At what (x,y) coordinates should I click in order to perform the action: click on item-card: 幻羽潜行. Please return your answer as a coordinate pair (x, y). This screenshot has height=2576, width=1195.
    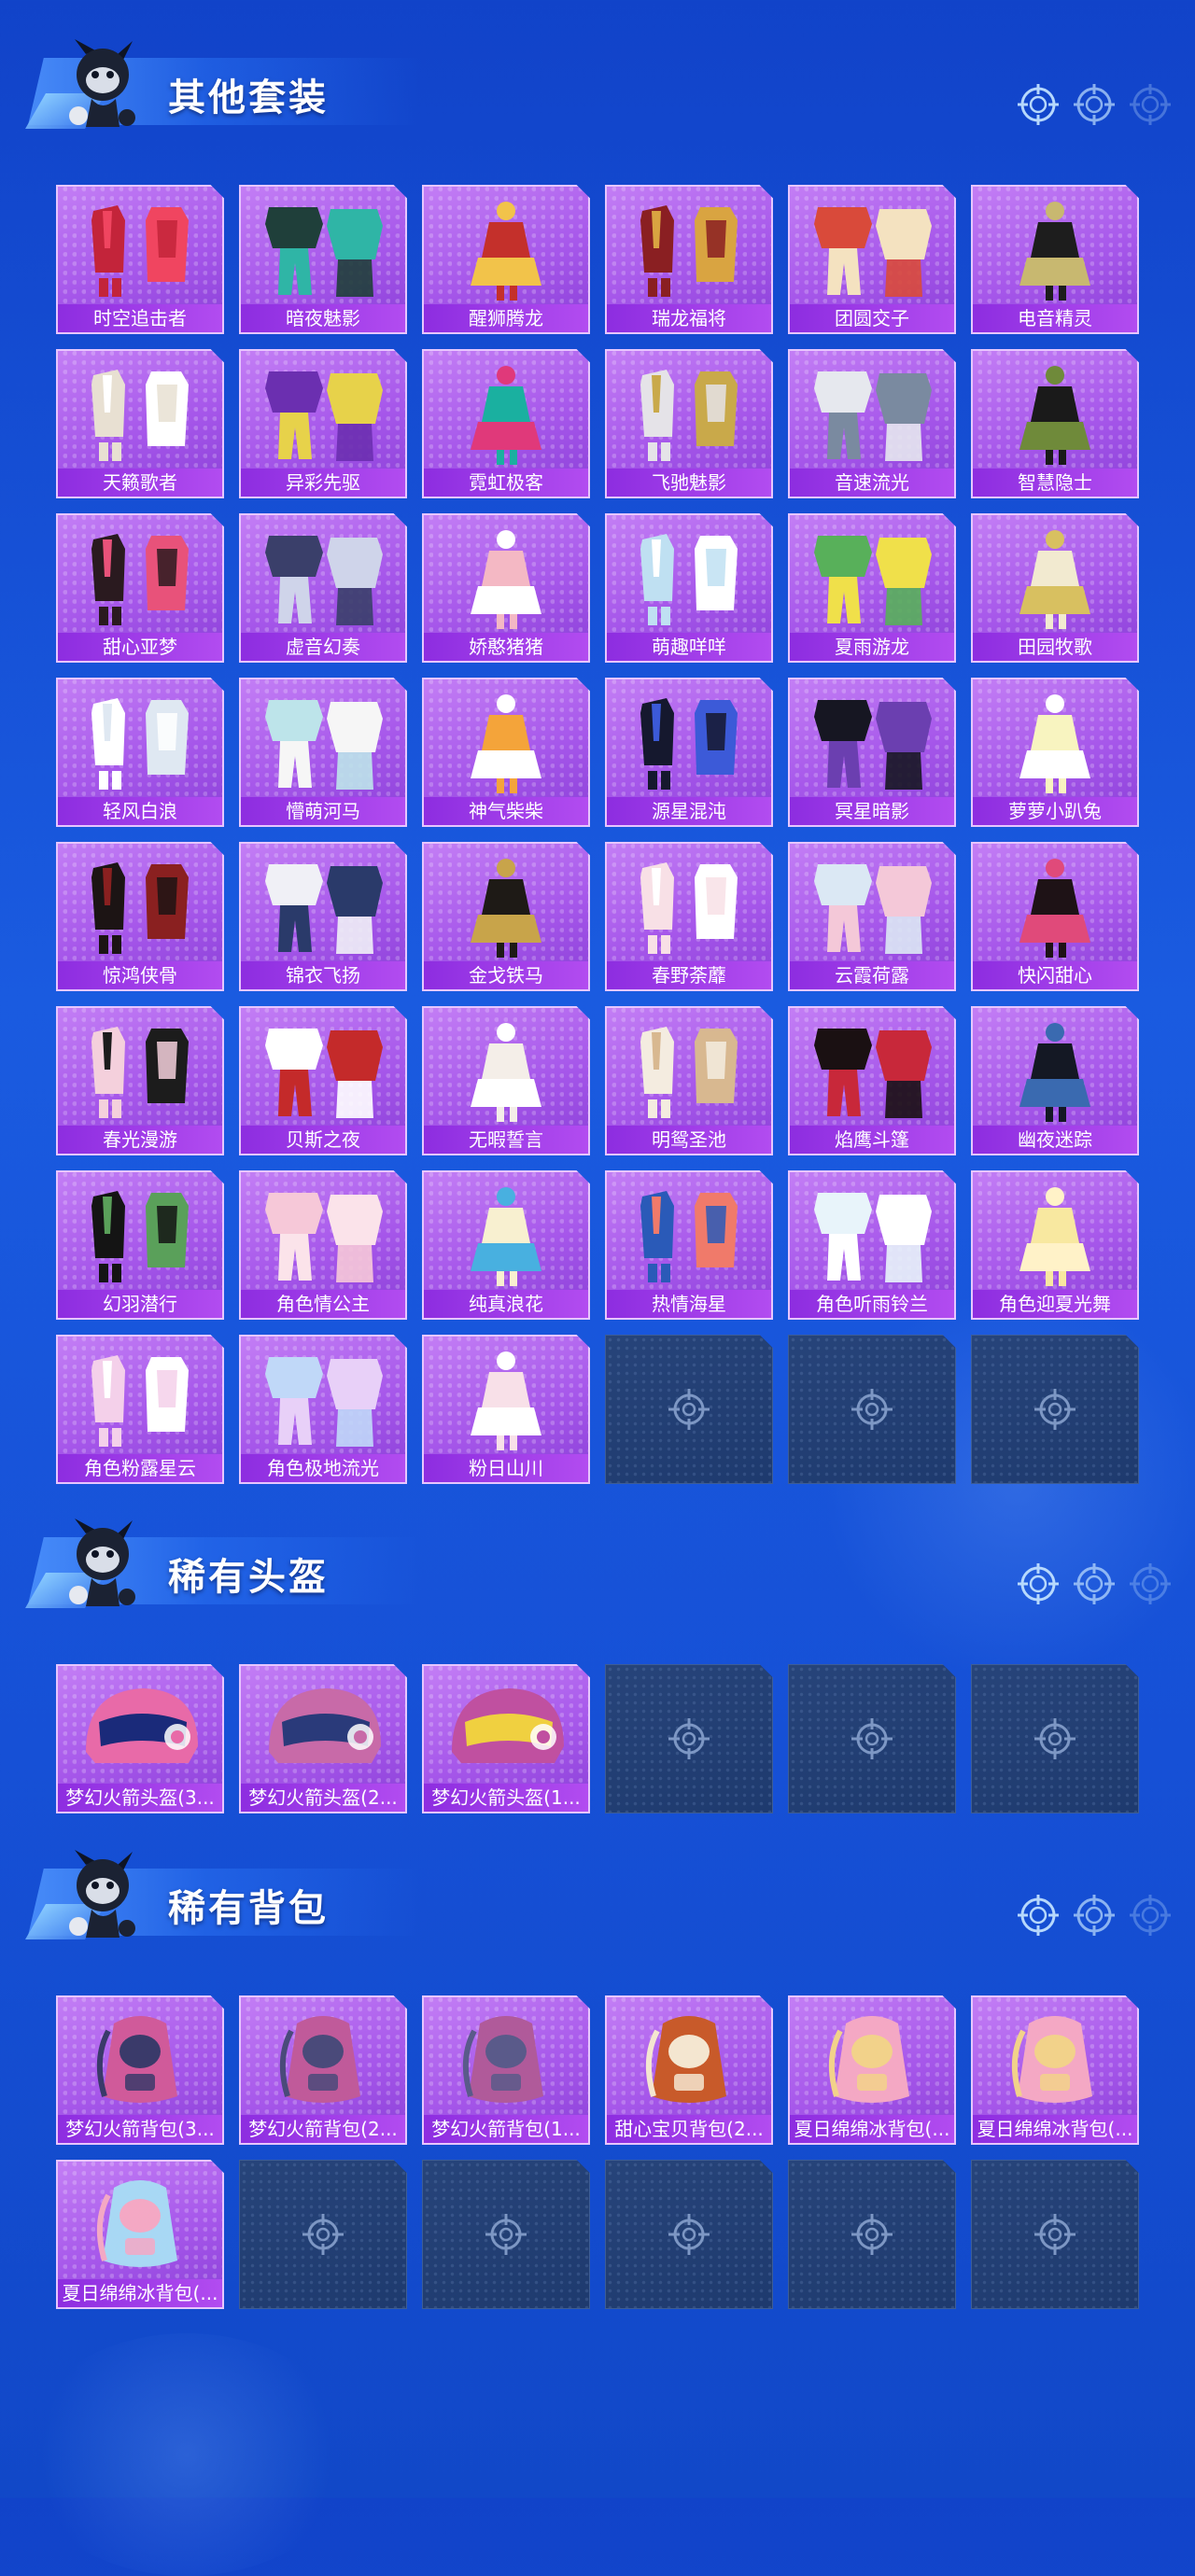
    Looking at the image, I should click on (140, 1245).